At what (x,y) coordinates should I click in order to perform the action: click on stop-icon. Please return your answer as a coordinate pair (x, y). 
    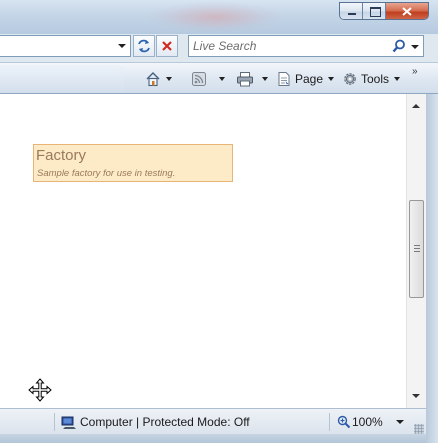
    Looking at the image, I should click on (167, 46).